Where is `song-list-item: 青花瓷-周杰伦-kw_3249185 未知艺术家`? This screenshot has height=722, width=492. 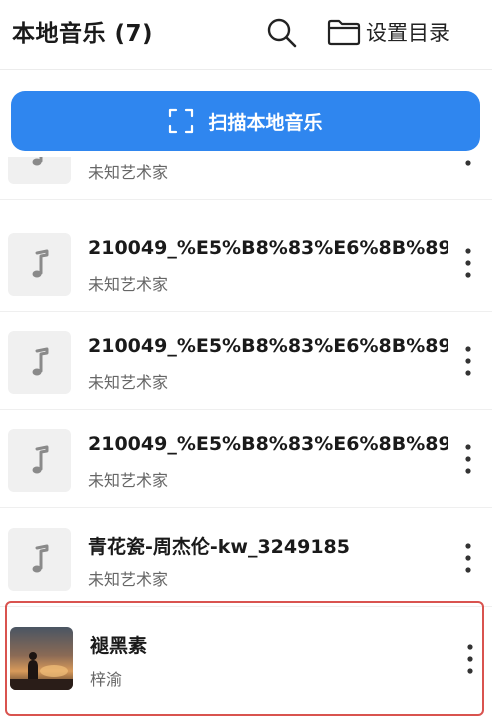
song-list-item: 青花瓷-周杰伦-kw_3249185 未知艺术家 is located at coordinates (246, 558).